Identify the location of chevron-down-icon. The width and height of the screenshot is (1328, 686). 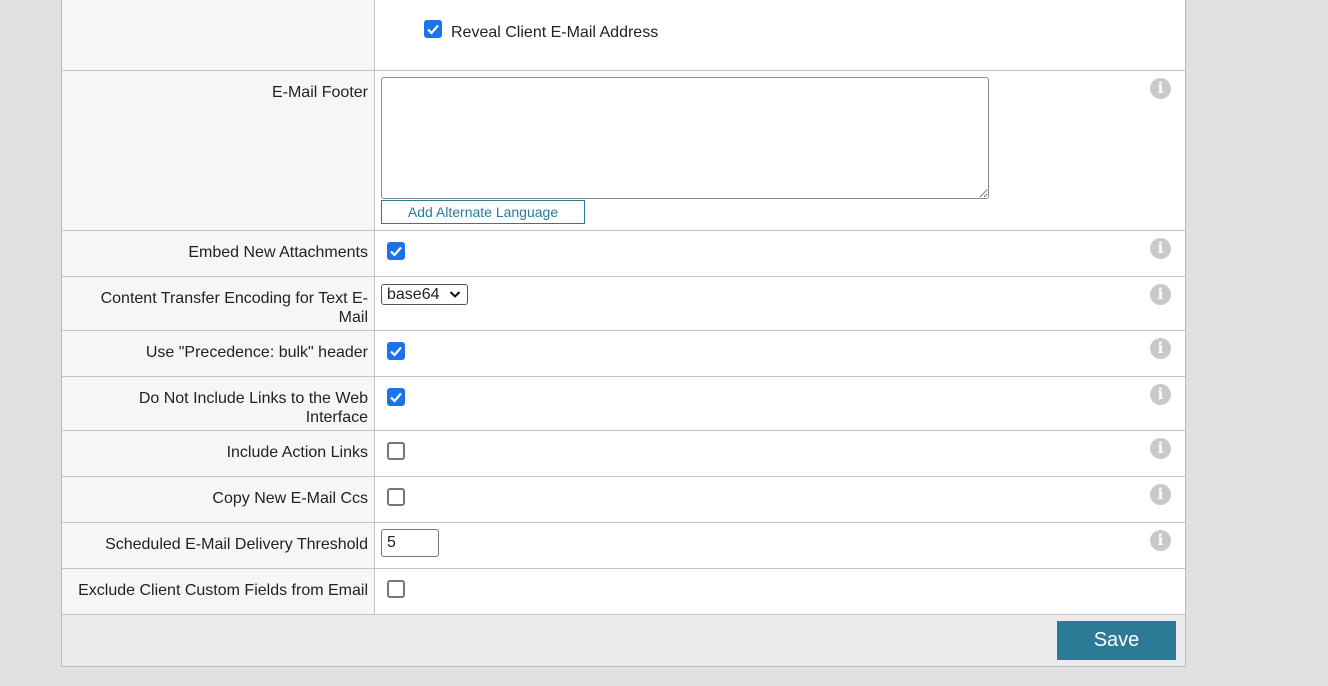
(455, 294).